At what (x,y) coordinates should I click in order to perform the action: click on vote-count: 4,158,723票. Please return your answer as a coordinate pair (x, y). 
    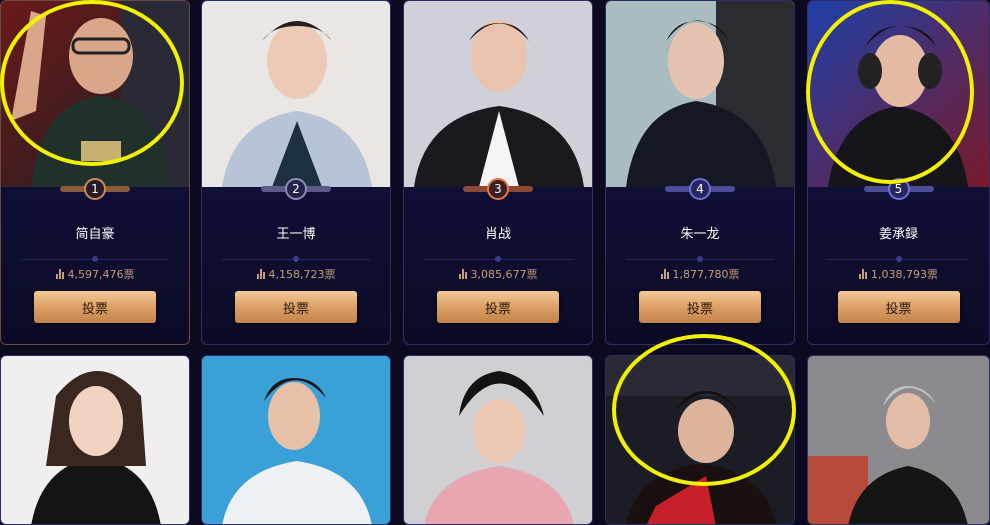
    Looking at the image, I should click on (296, 274).